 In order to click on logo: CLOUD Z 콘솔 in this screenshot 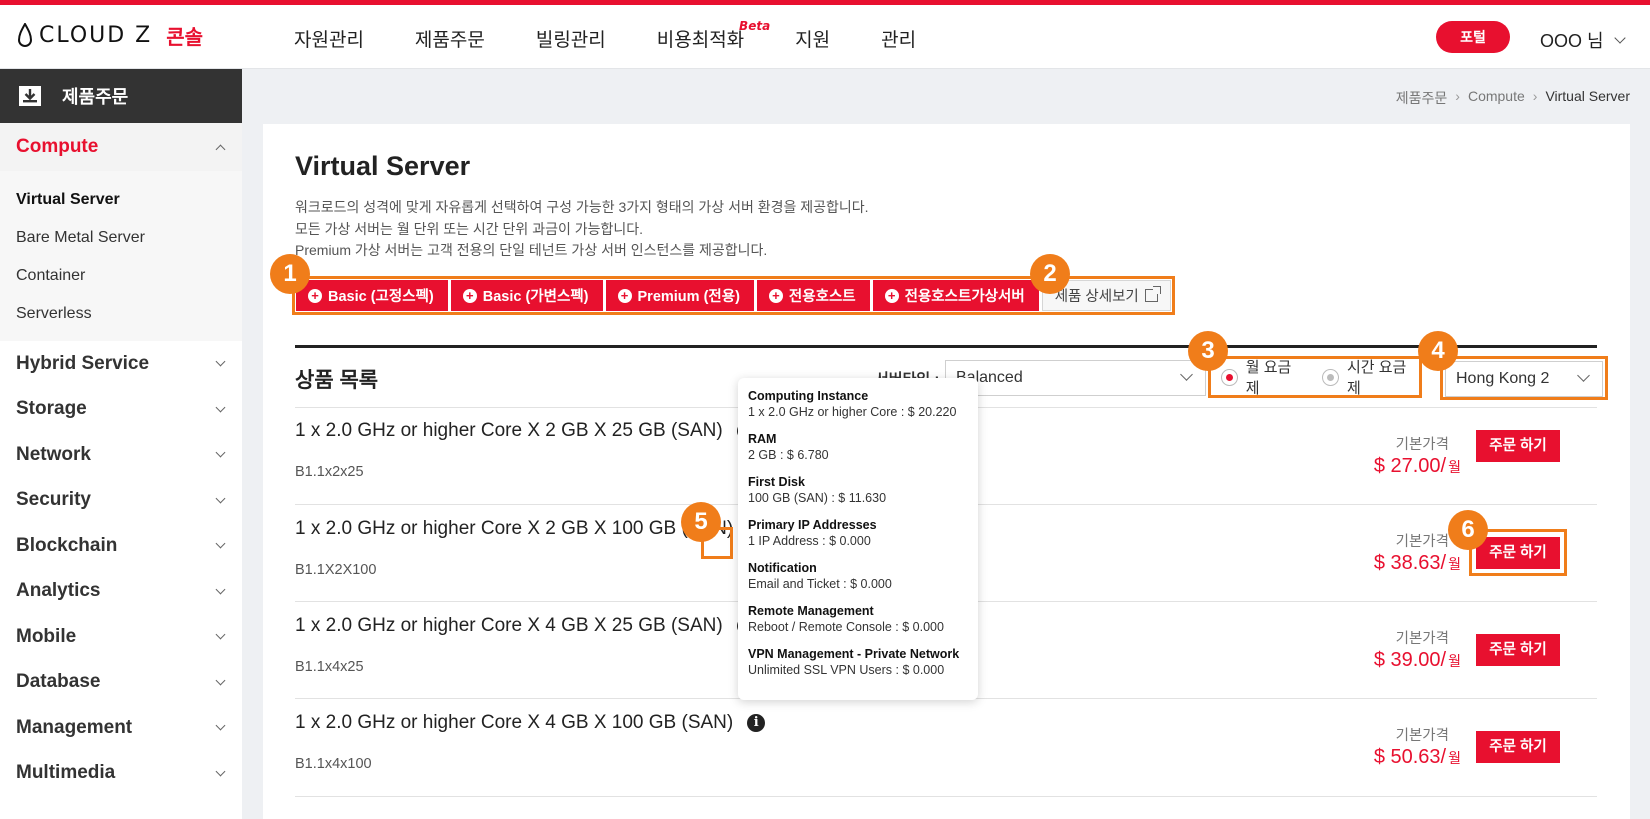, I will do `click(110, 35)`.